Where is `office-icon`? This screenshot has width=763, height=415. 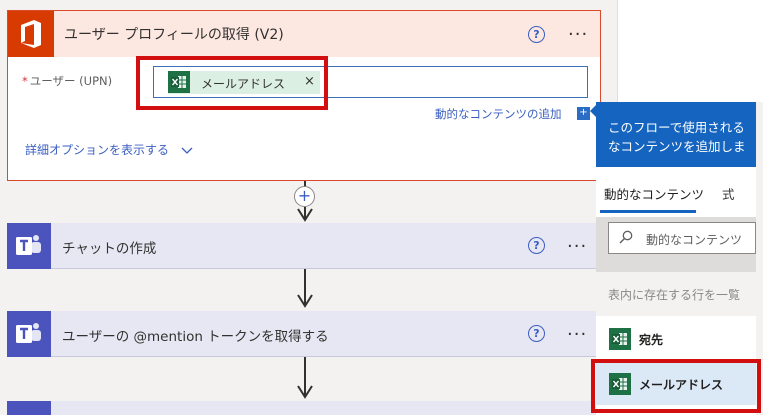 office-icon is located at coordinates (31, 34).